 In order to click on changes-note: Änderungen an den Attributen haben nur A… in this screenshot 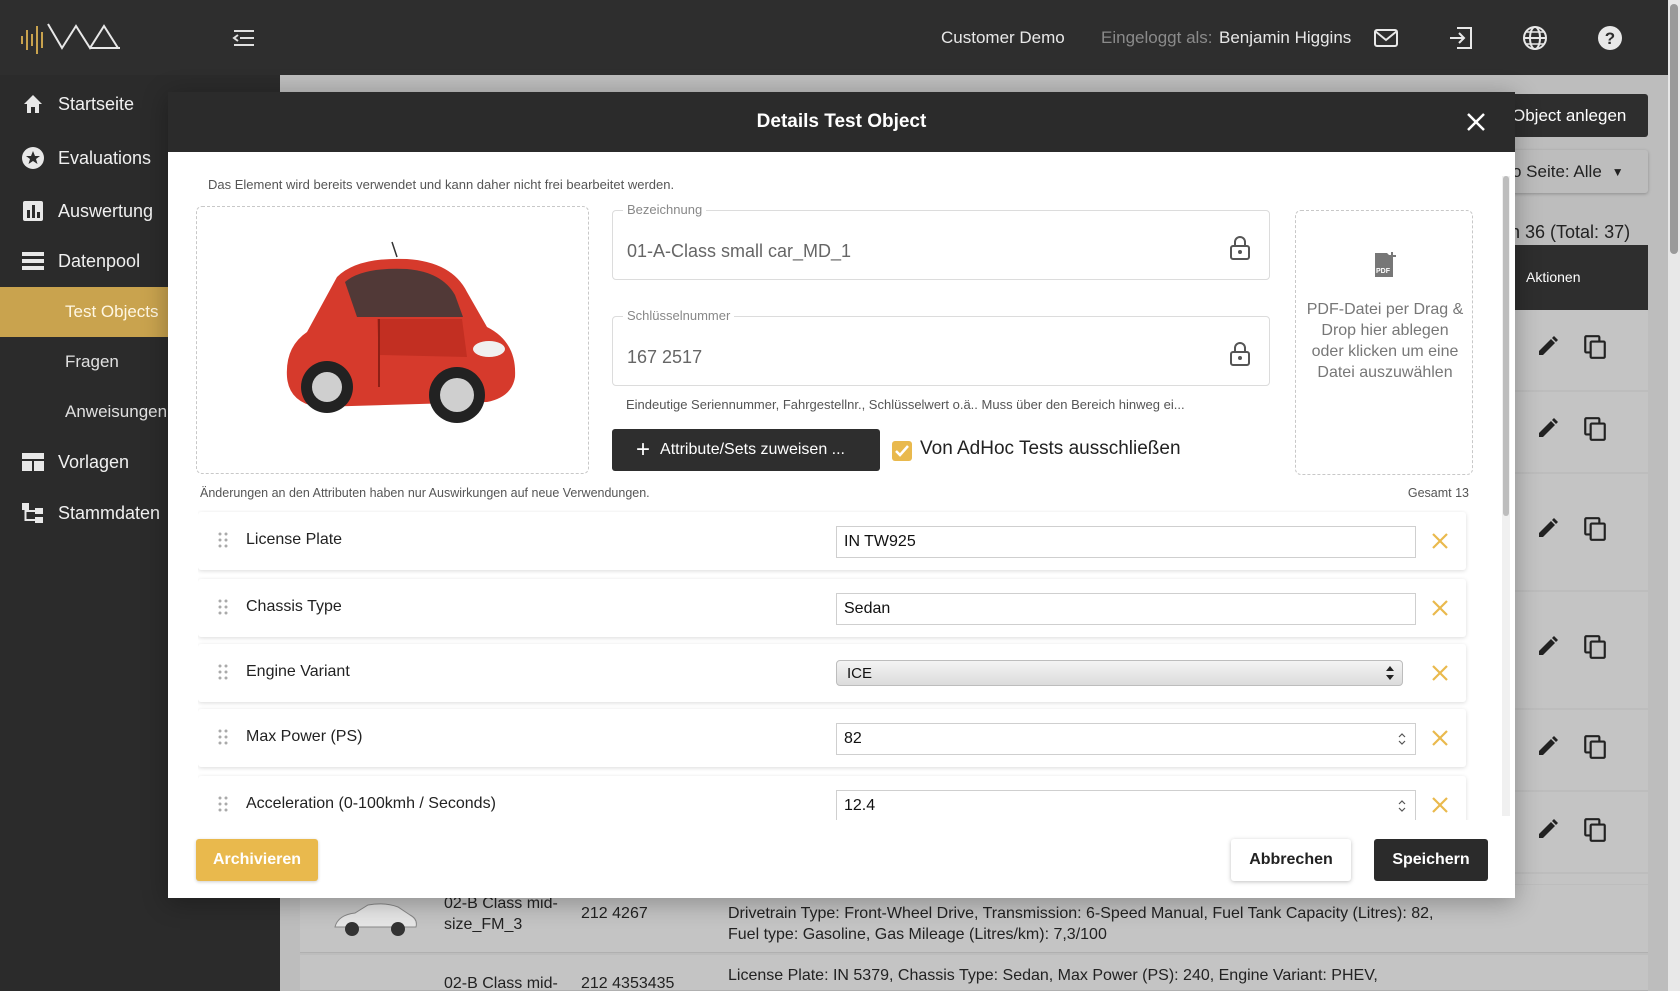, I will do `click(425, 493)`.